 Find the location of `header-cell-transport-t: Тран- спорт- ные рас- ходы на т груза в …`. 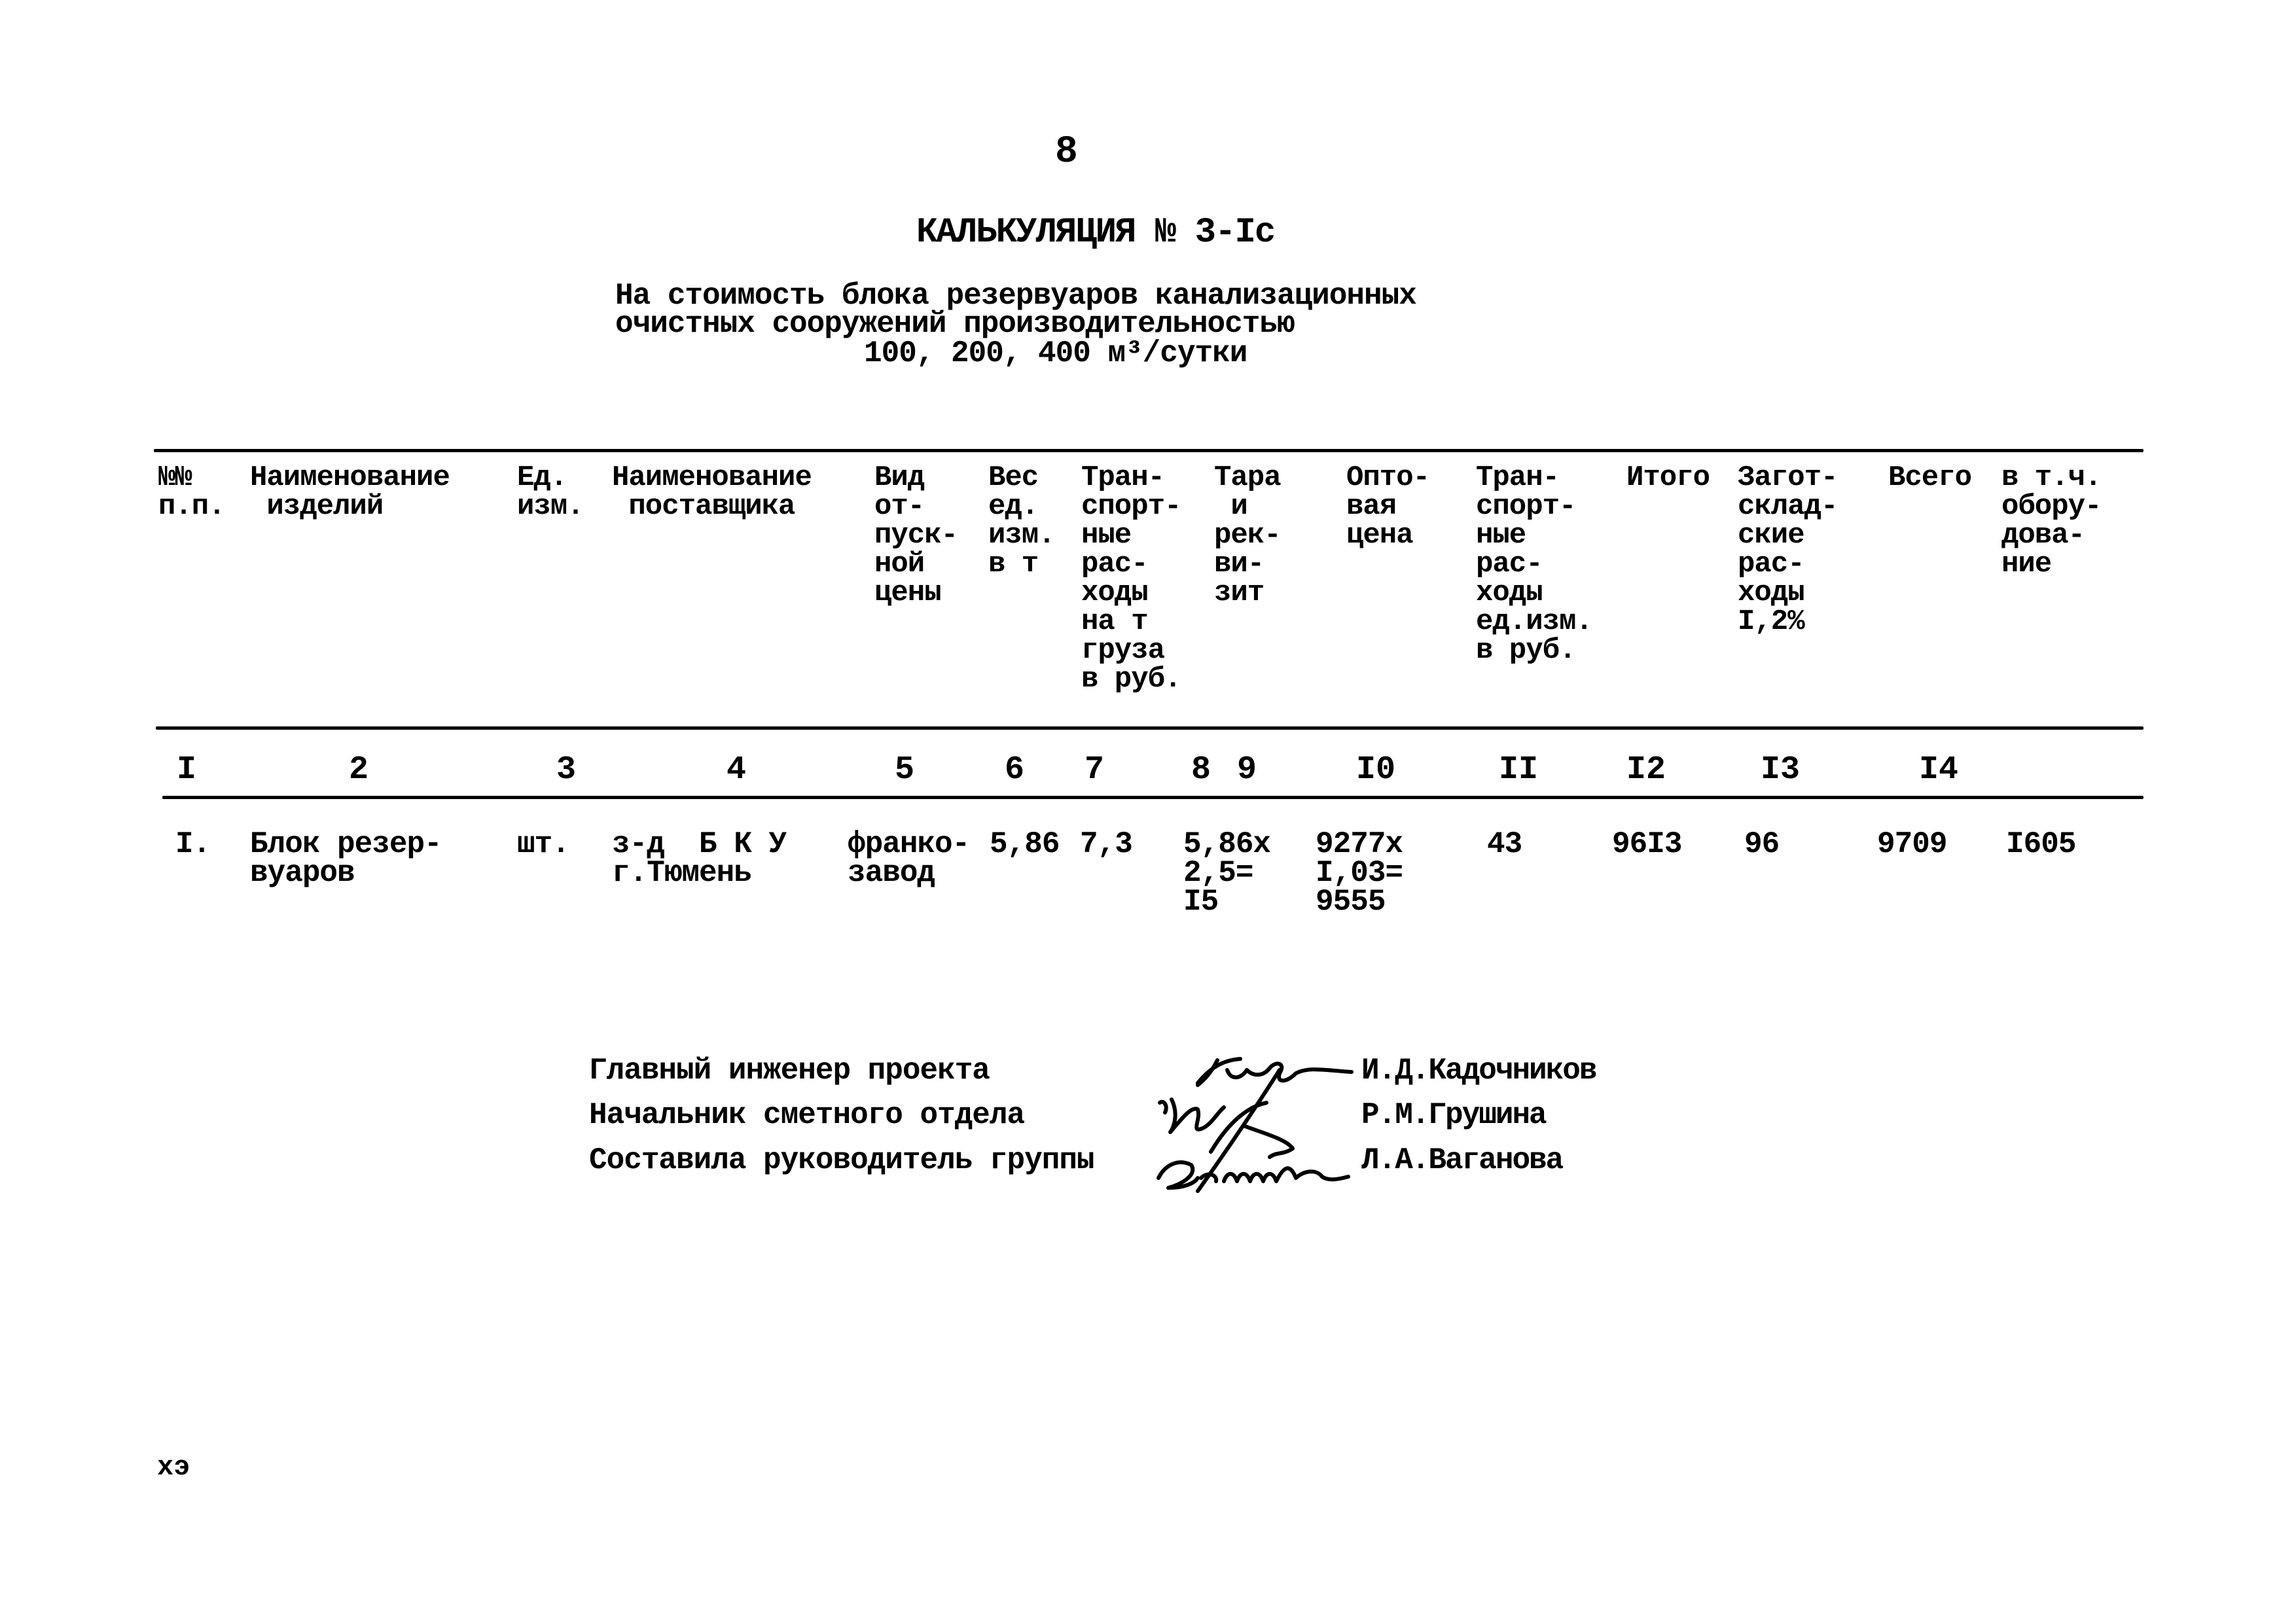

header-cell-transport-t: Тран- спорт- ные рас- ходы на т груза в … is located at coordinates (1131, 578).